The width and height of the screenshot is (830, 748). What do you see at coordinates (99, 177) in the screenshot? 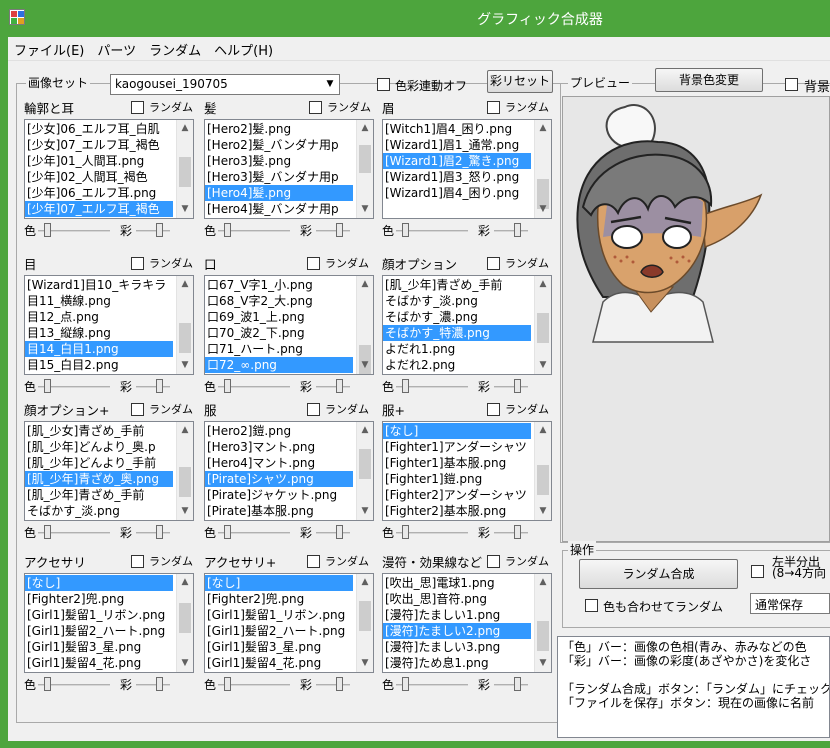
I see `list-item: [少年]02_人間耳_褐色` at bounding box center [99, 177].